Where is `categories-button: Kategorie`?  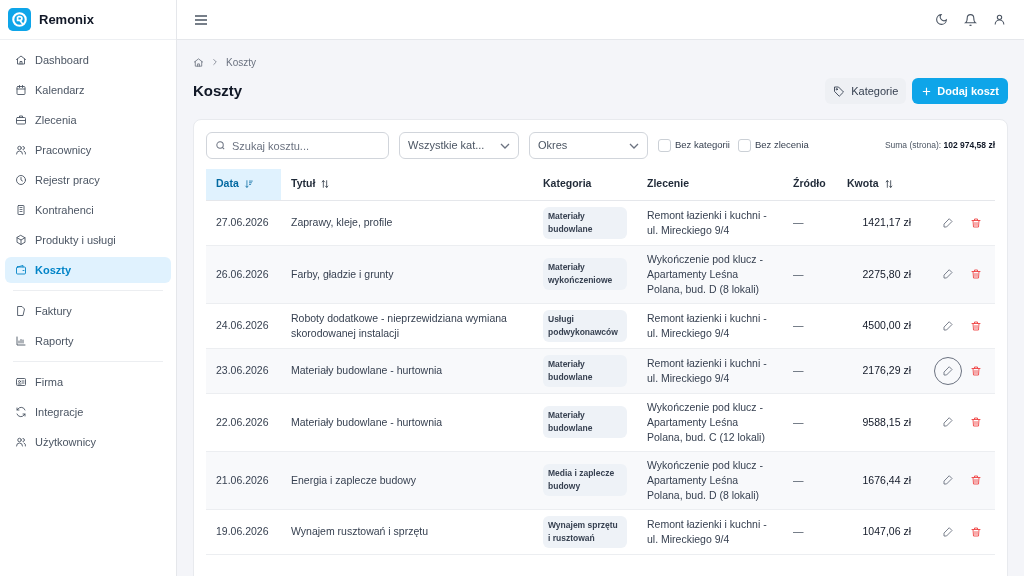
categories-button: Kategorie is located at coordinates (866, 91).